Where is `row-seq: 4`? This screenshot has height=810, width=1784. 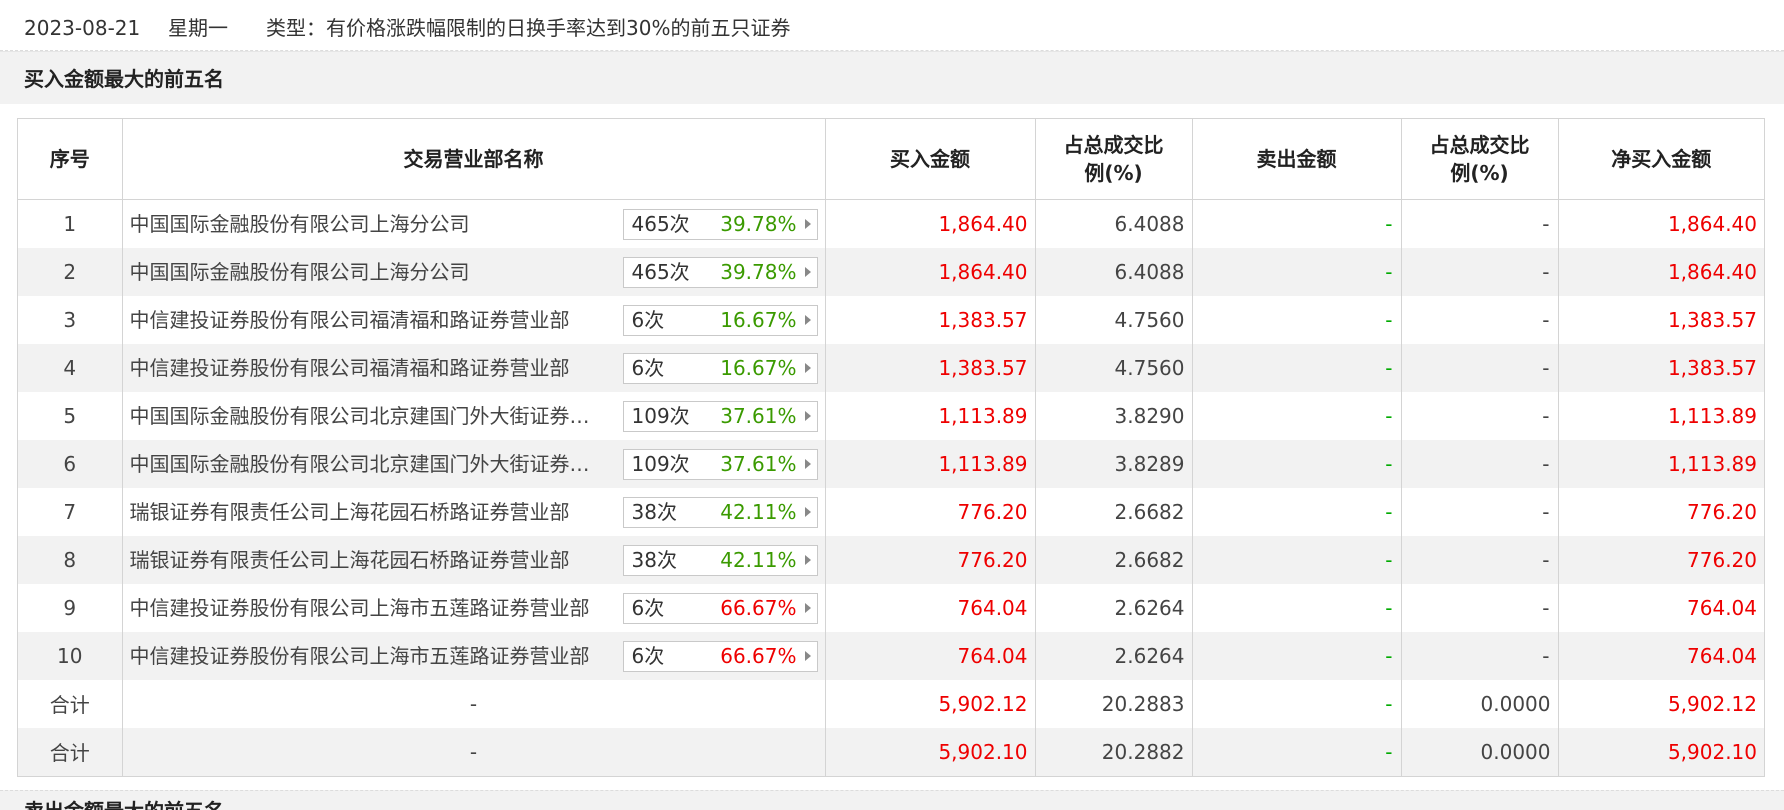
row-seq: 4 is located at coordinates (70, 367).